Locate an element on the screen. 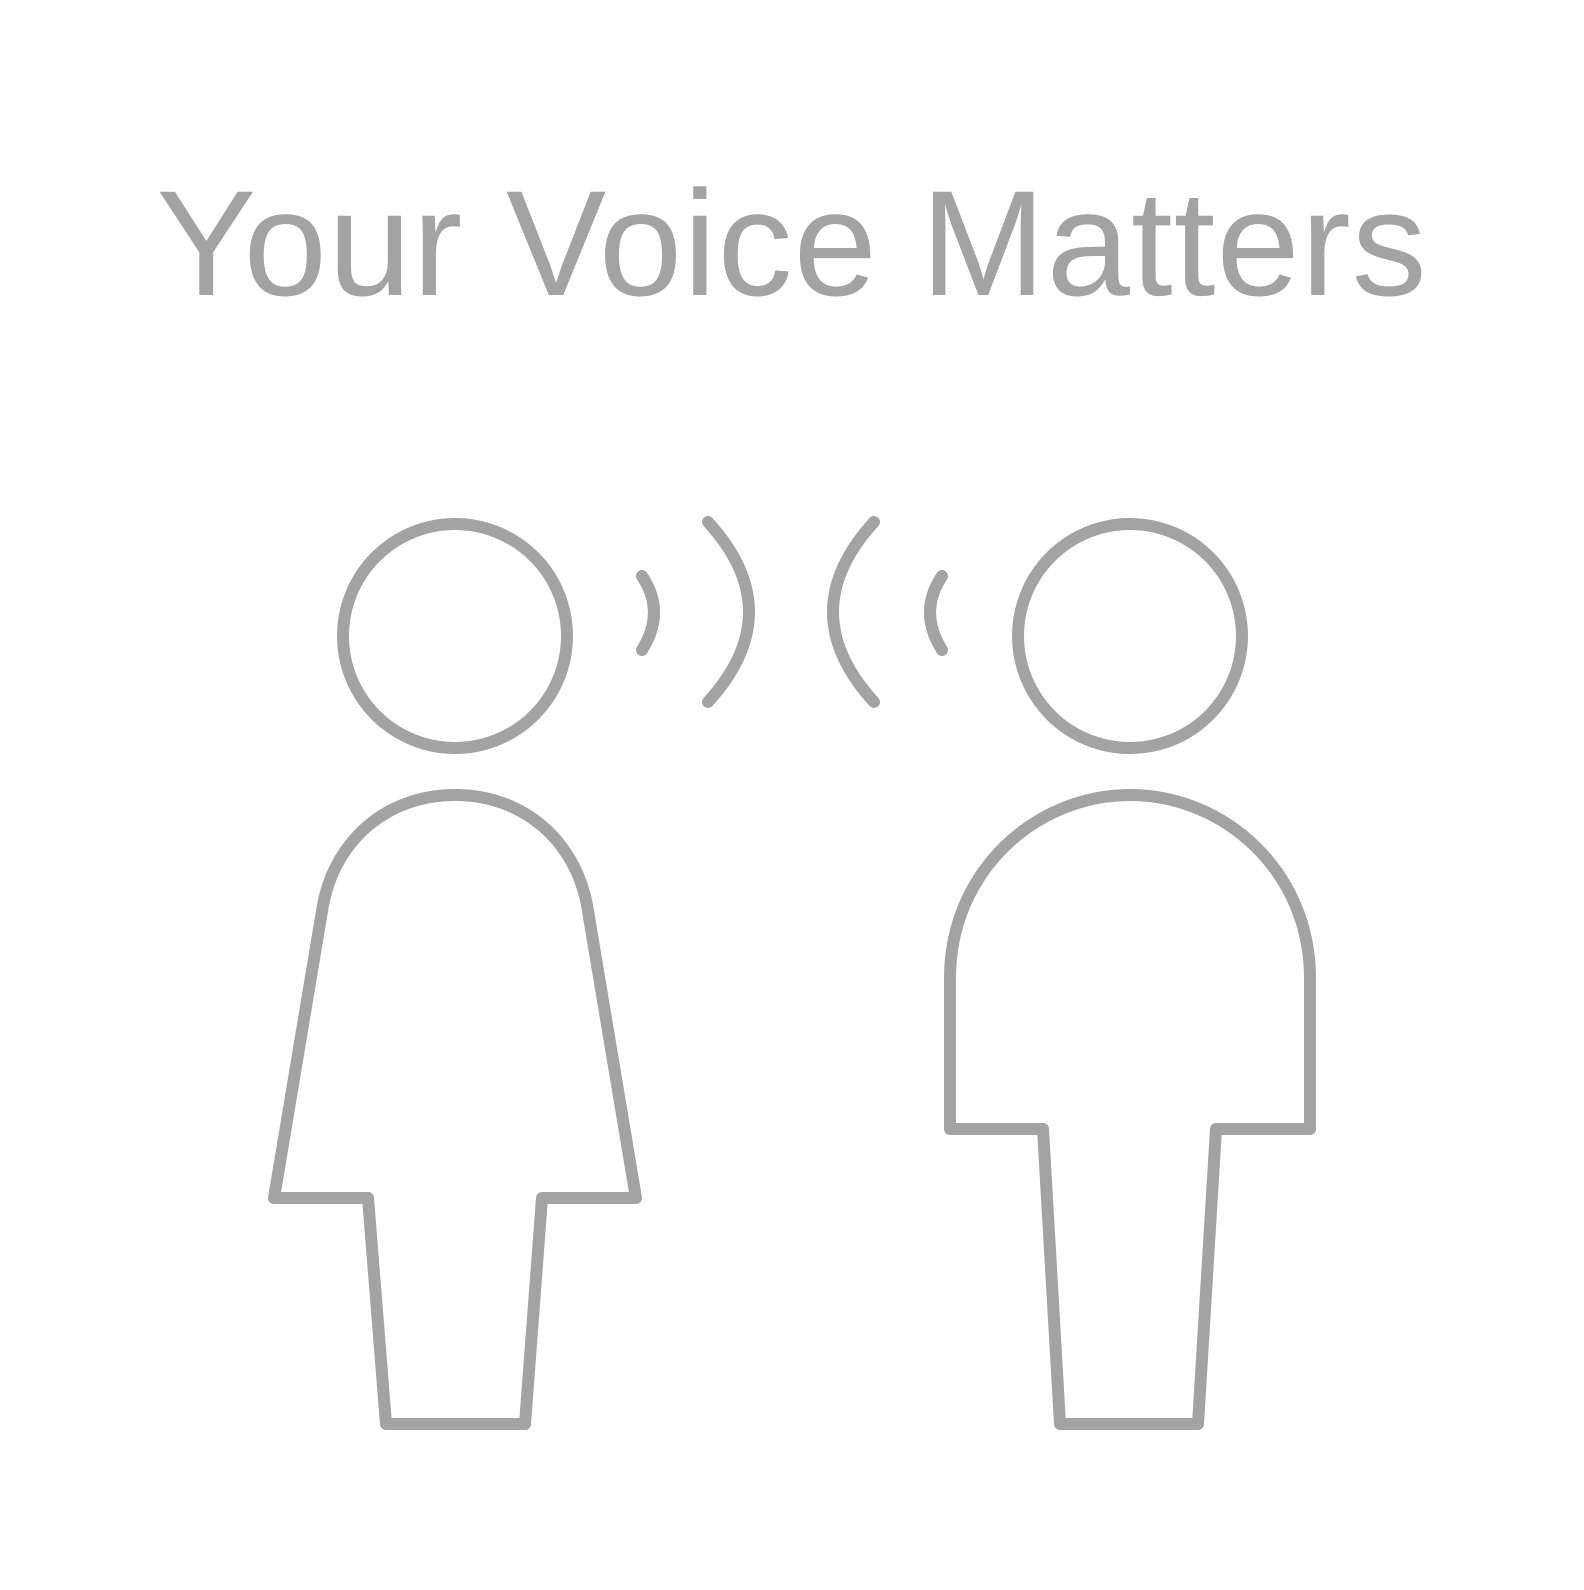 The width and height of the screenshot is (1584, 1590). person-right-head is located at coordinates (1130, 636).